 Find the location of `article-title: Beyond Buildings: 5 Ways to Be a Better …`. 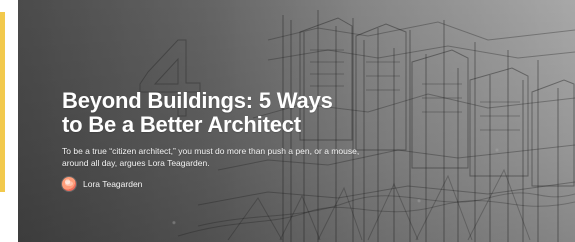

article-title: Beyond Buildings: 5 Ways to Be a Better … is located at coordinates (202, 113).